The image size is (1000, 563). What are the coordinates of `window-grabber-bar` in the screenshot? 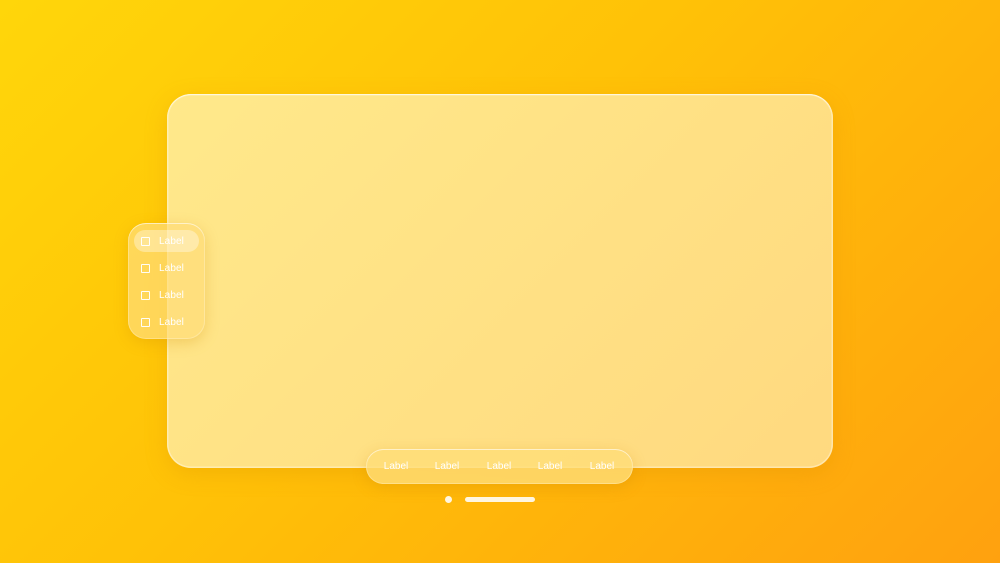 It's located at (500, 499).